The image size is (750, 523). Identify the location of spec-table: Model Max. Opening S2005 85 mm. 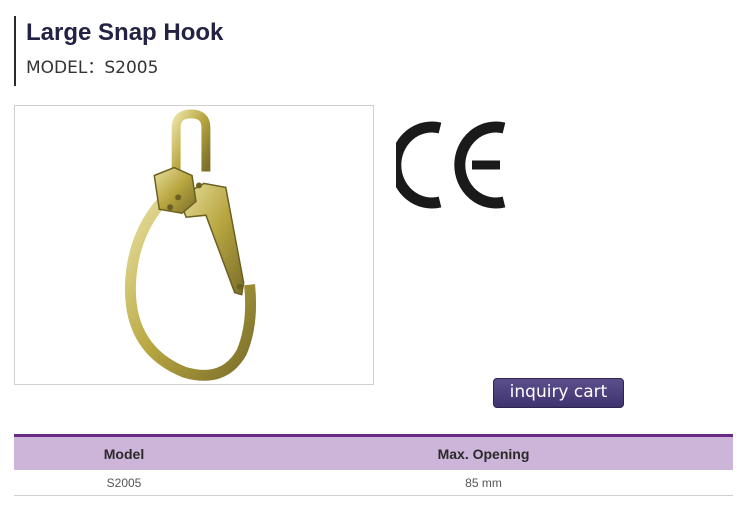
(373, 465).